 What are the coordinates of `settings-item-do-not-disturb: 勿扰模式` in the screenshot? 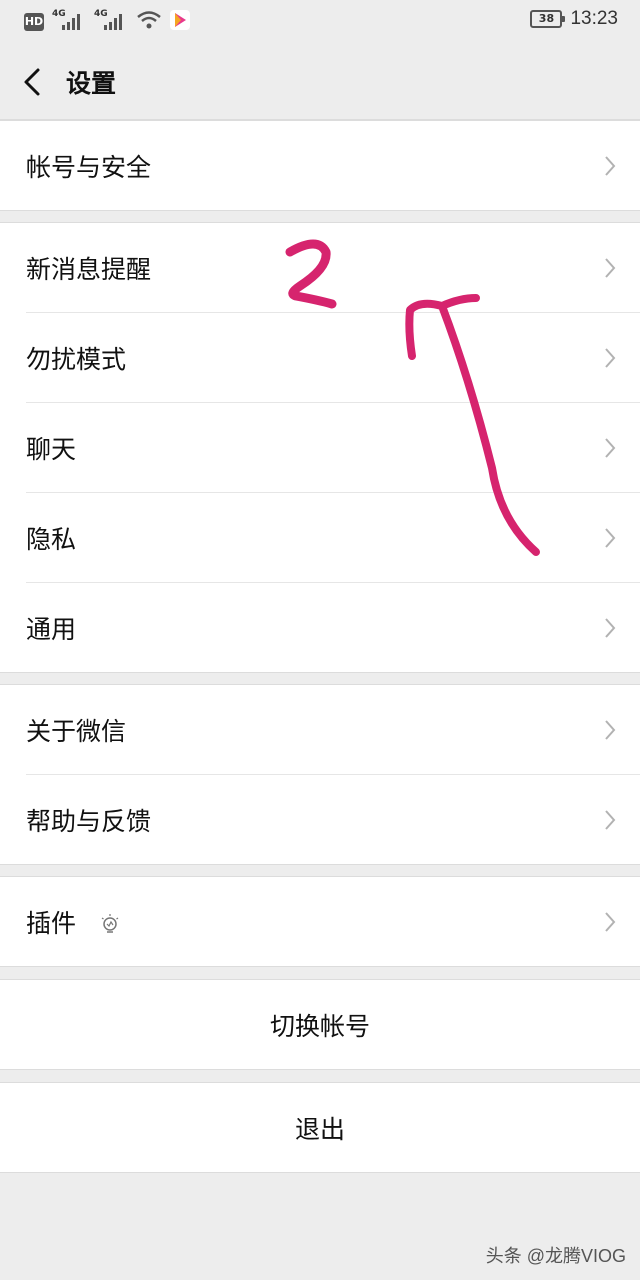 It's located at (333, 357).